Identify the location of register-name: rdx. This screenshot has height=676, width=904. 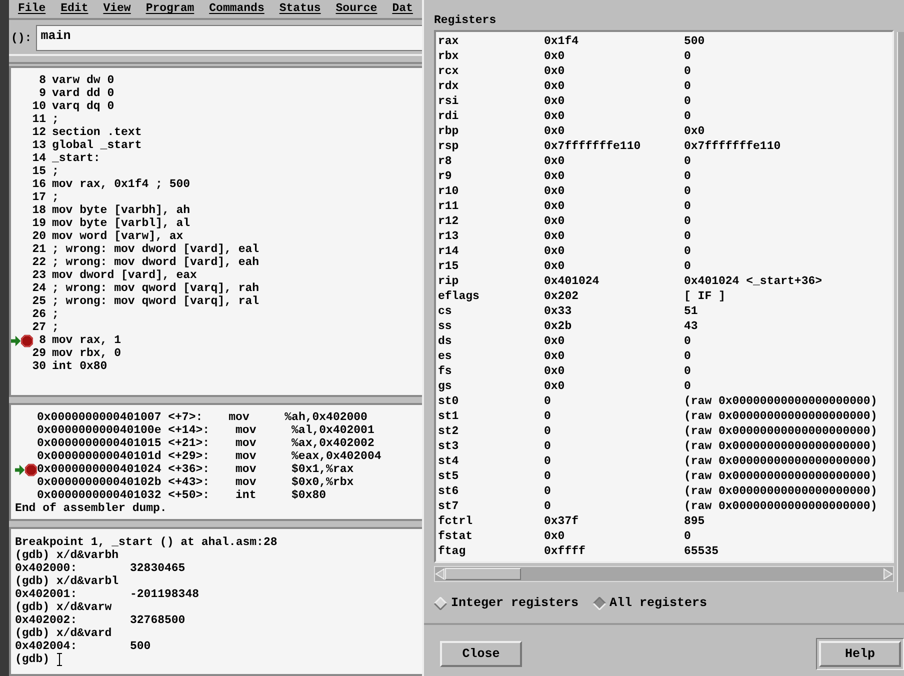
(449, 86).